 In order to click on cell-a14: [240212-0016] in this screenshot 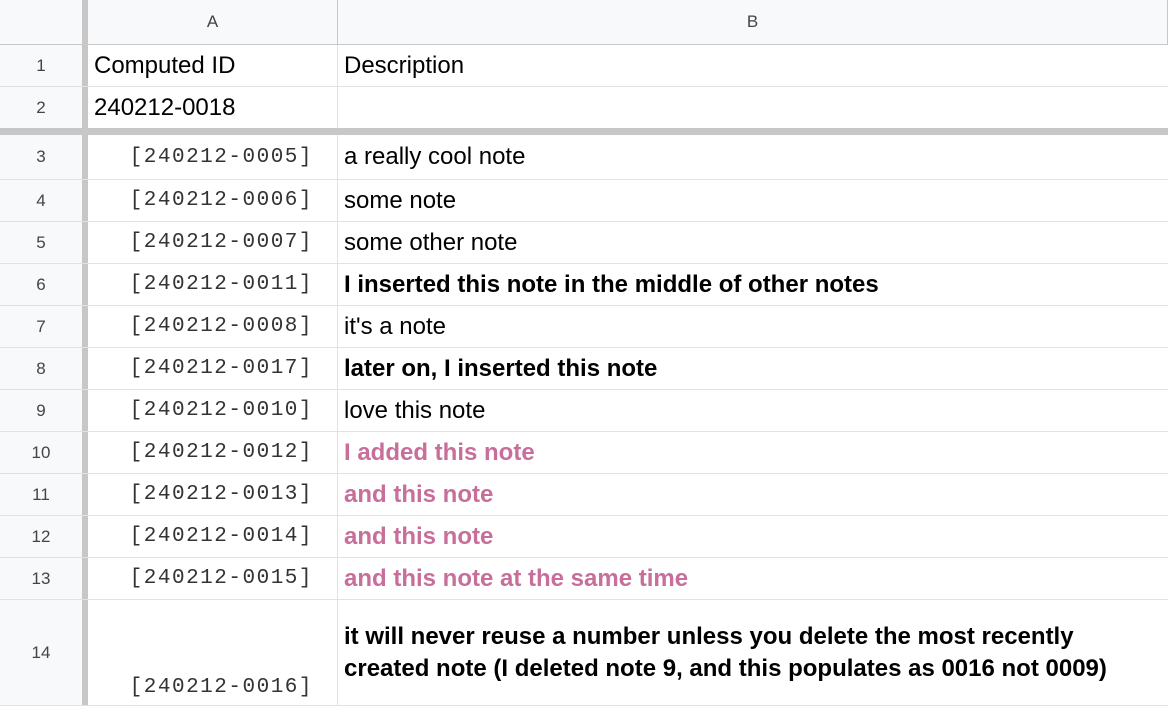, I will do `click(213, 652)`.